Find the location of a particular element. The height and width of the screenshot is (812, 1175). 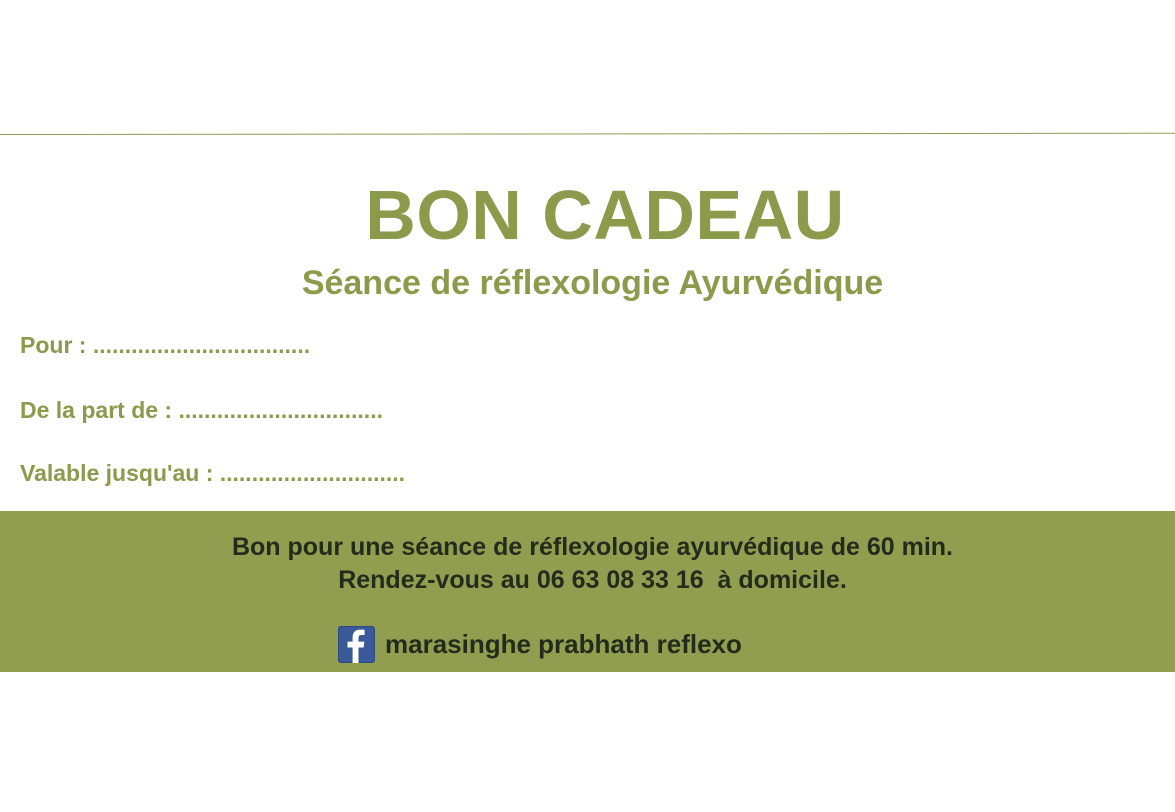

voucher-title: BON CADEAU is located at coordinates (605, 215).